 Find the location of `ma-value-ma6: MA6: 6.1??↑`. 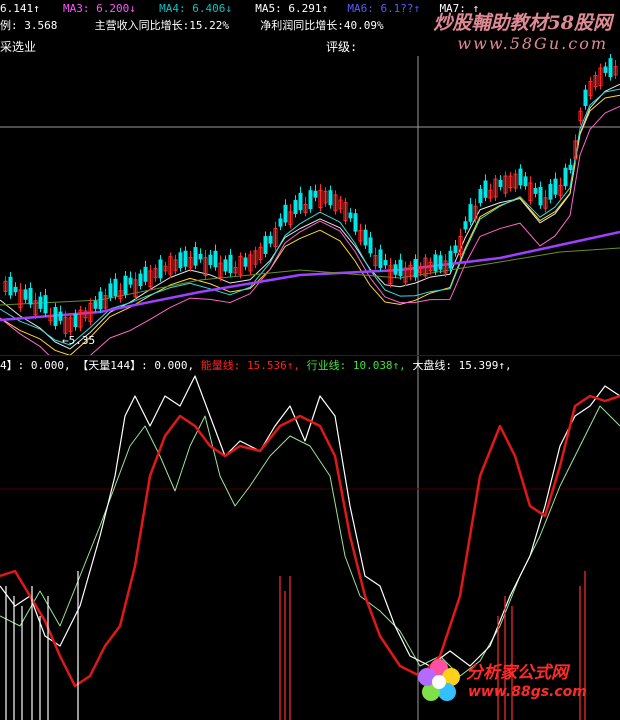

ma-value-ma6: MA6: 6.1??↑ is located at coordinates (384, 8).